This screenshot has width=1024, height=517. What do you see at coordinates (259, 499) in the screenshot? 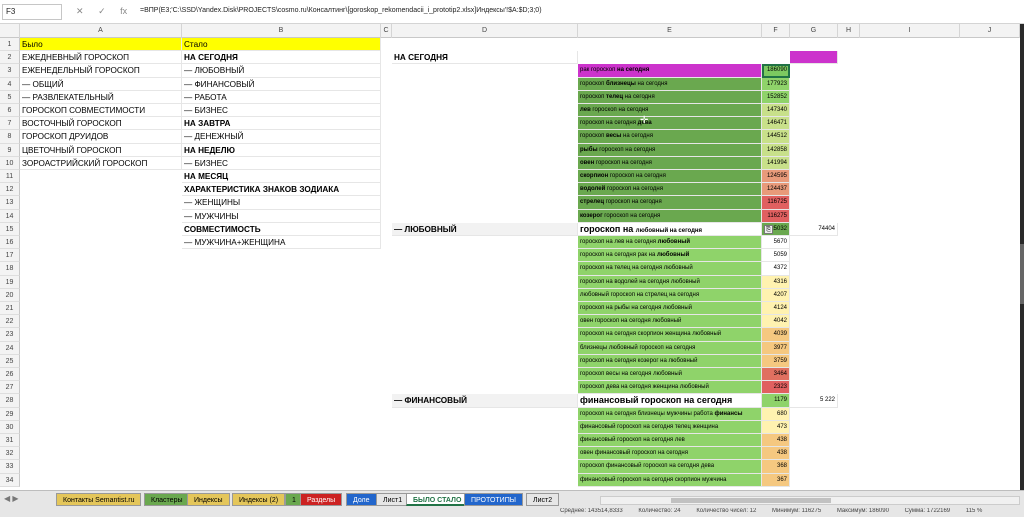
I see `sheet-tab-3: Индексы (2)` at bounding box center [259, 499].